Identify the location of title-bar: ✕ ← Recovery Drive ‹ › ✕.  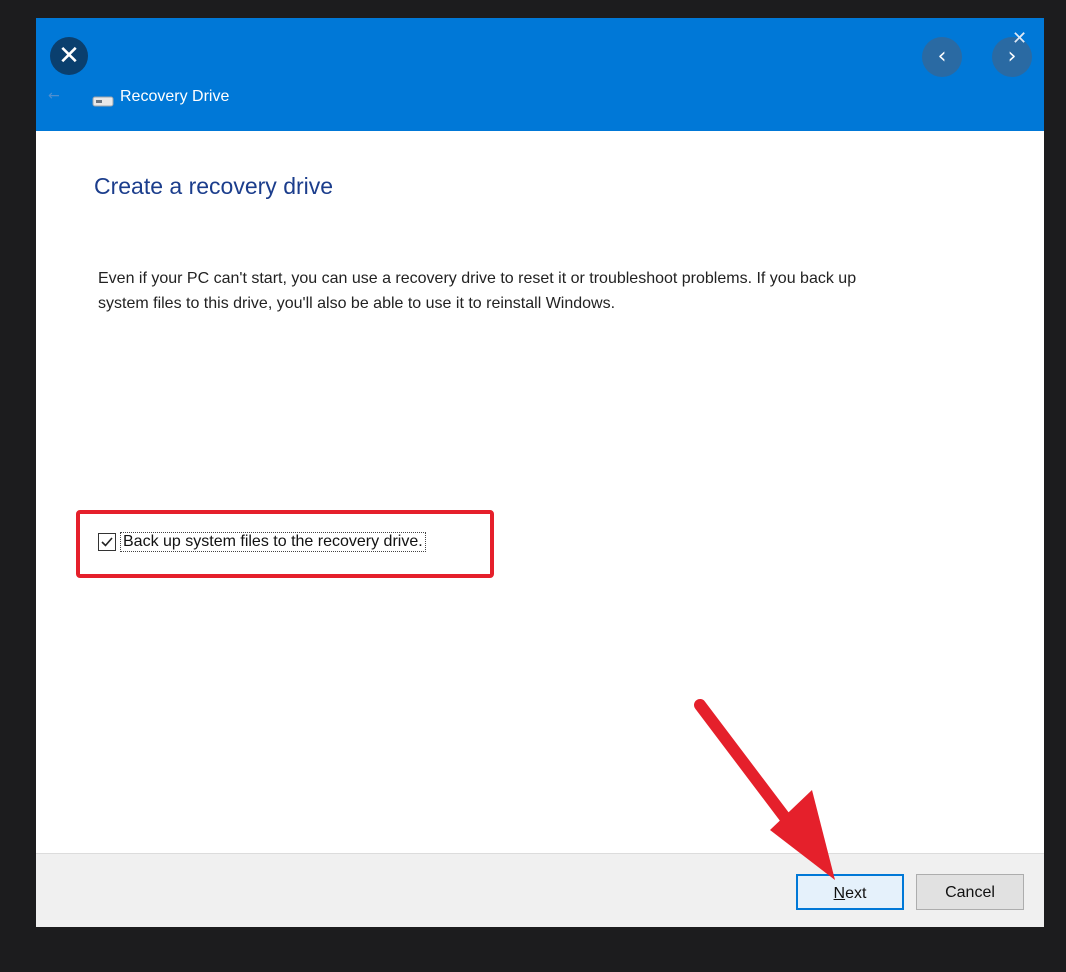
(540, 74).